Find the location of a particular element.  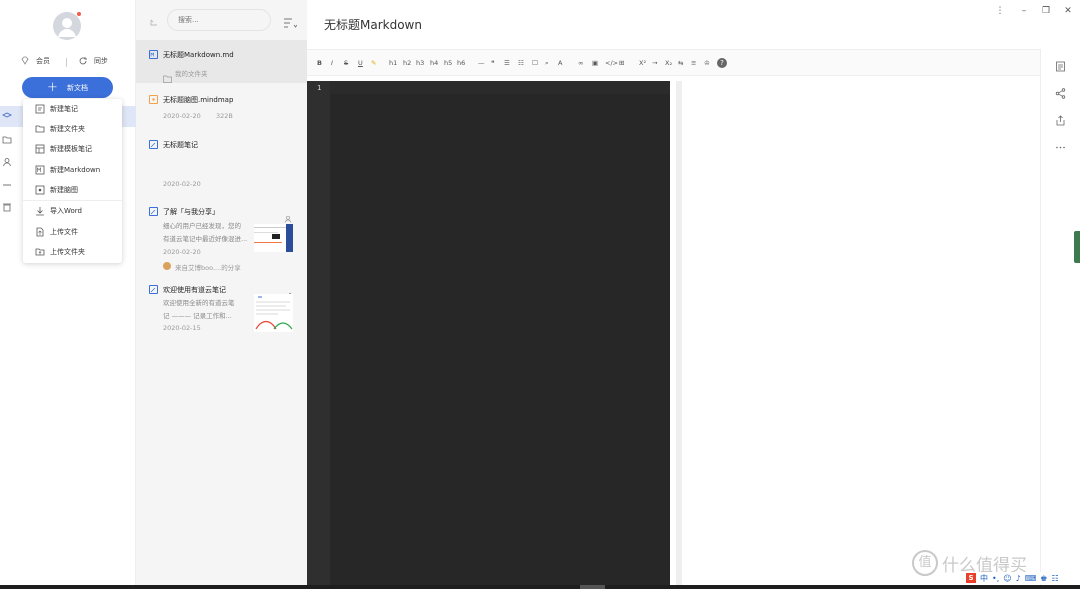

h1-button: h1 is located at coordinates (393, 63).